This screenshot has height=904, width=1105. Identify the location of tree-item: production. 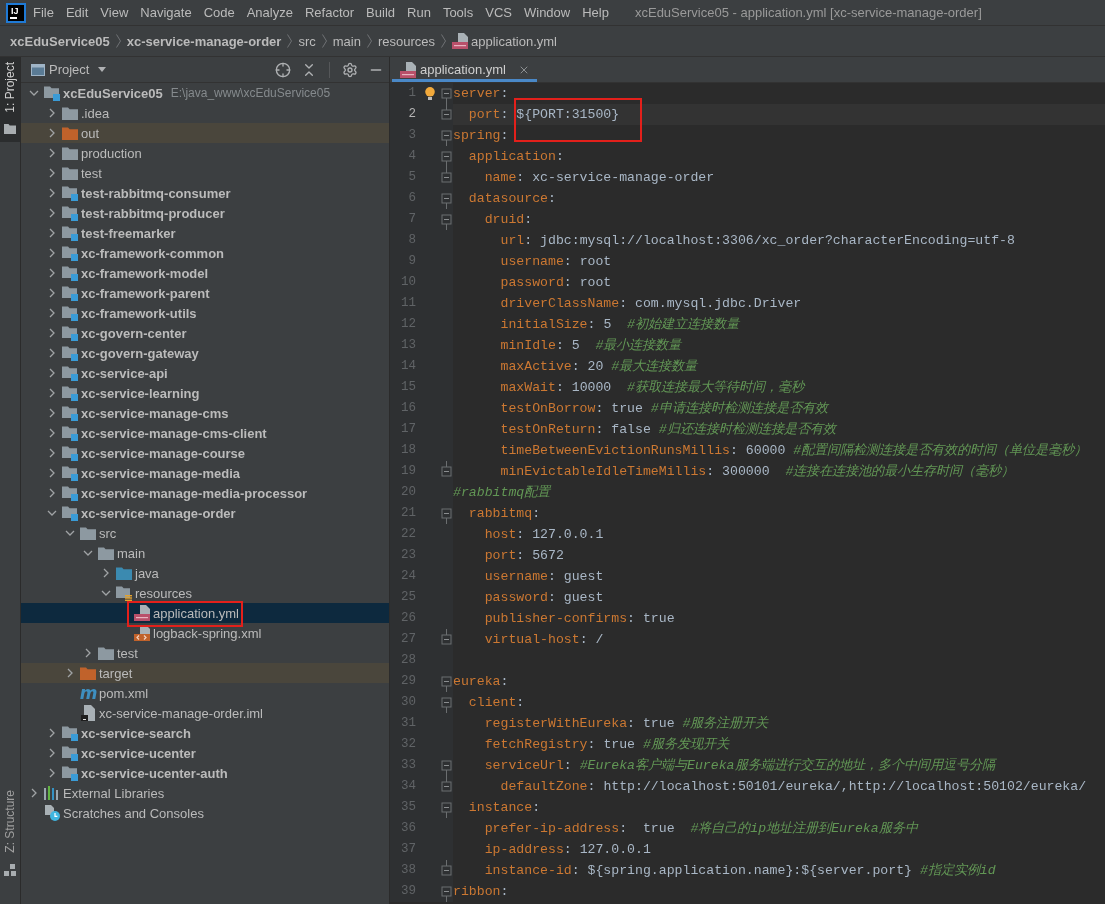
(205, 153).